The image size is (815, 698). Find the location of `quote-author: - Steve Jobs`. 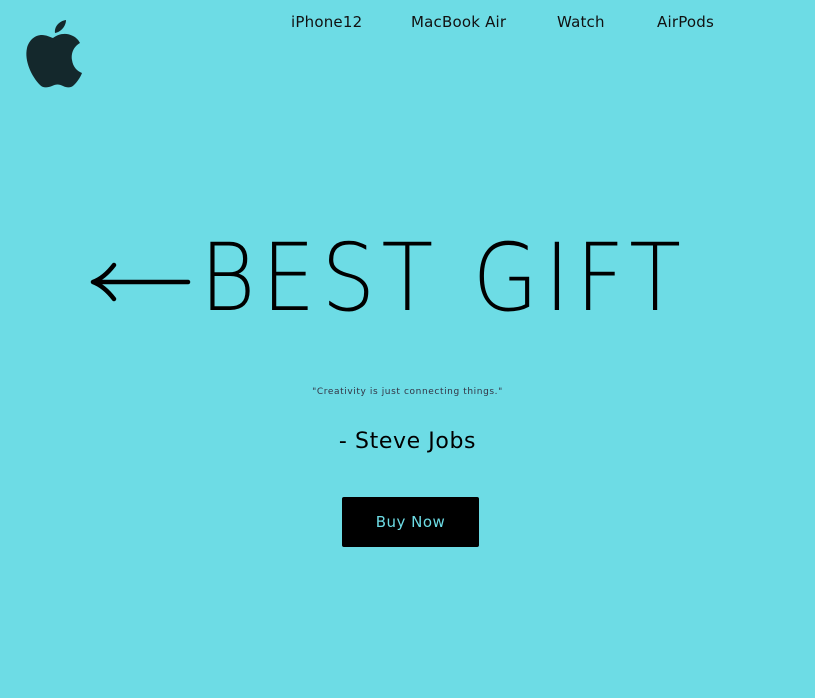

quote-author: - Steve Jobs is located at coordinates (407, 441).